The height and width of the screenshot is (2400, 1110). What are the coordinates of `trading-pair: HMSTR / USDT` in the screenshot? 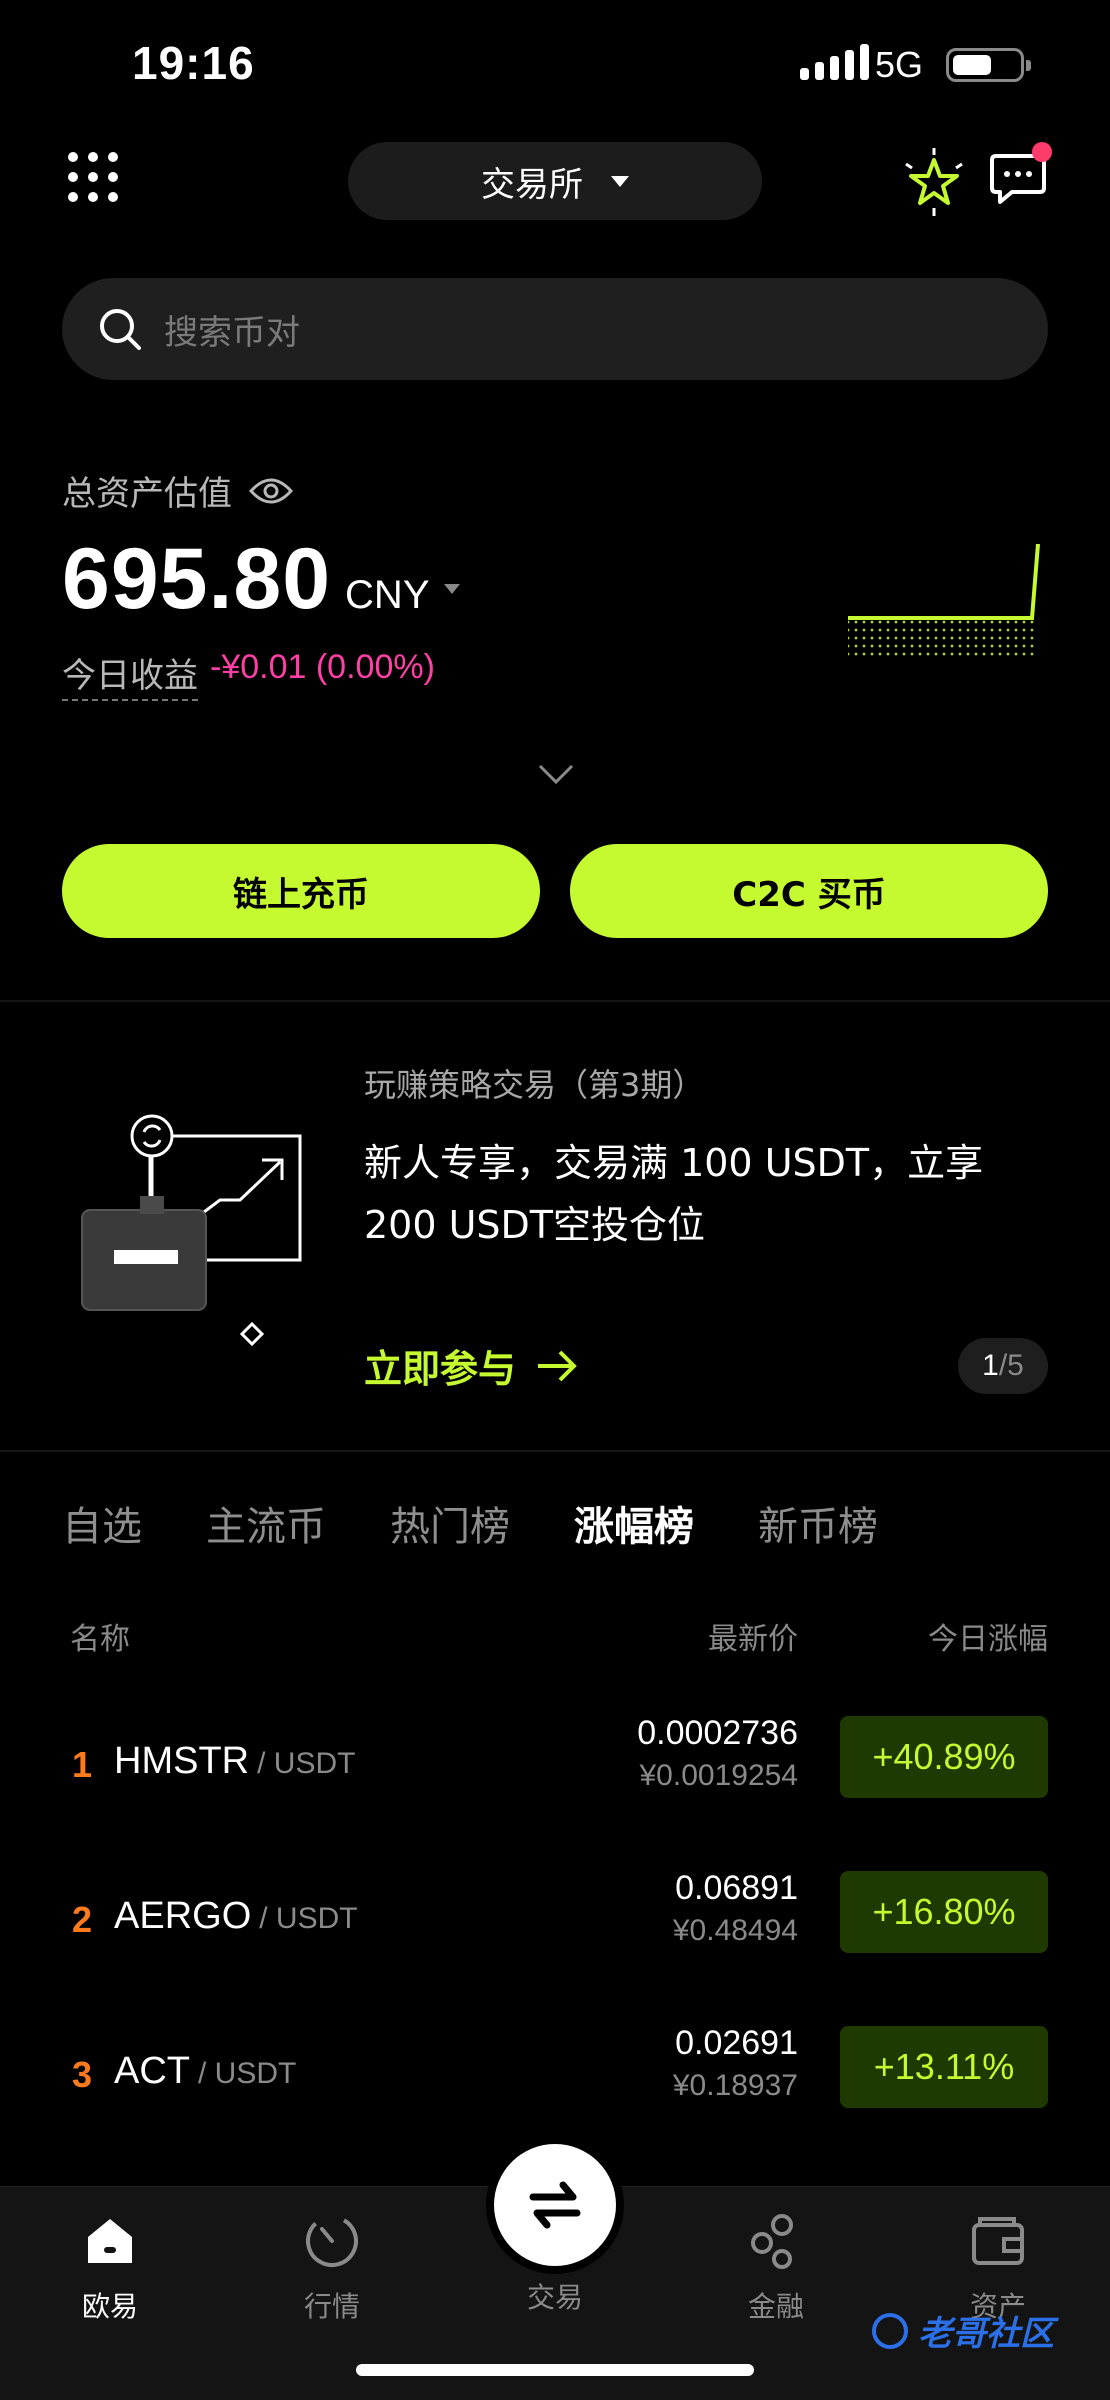 It's located at (234, 1761).